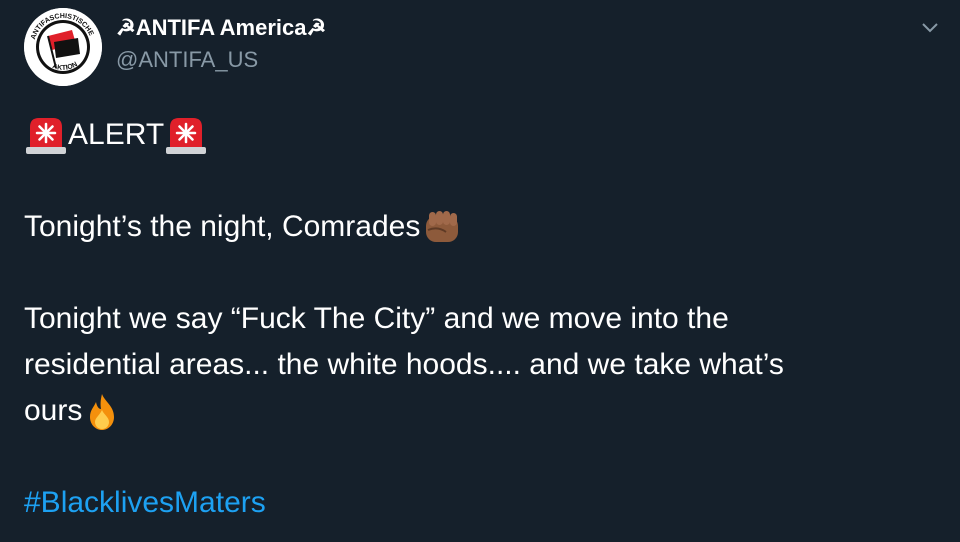 The width and height of the screenshot is (960, 542). Describe the element at coordinates (442, 228) in the screenshot. I see `raised-fist-icon` at that location.